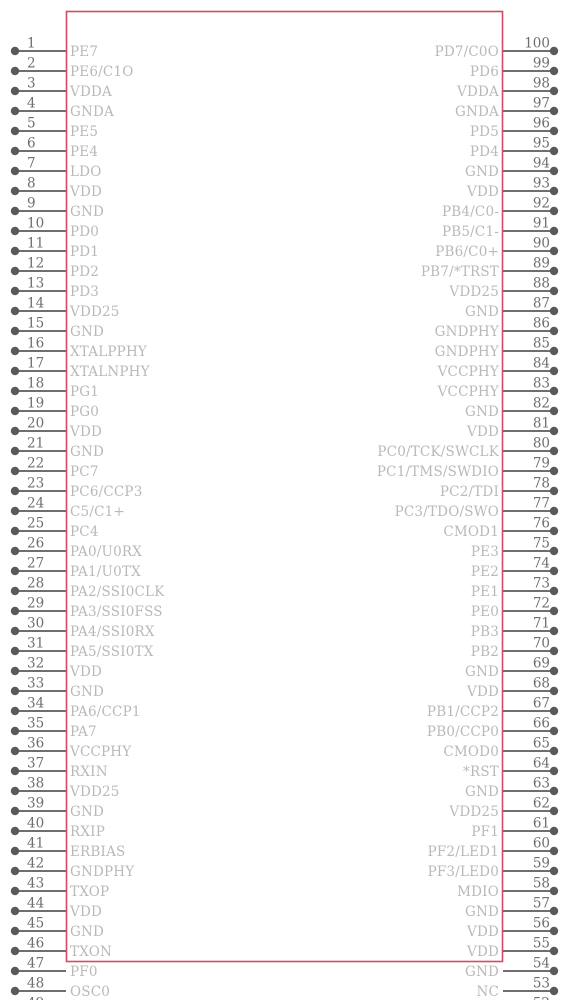  What do you see at coordinates (92, 112) in the screenshot?
I see `pin-name: GNDA` at bounding box center [92, 112].